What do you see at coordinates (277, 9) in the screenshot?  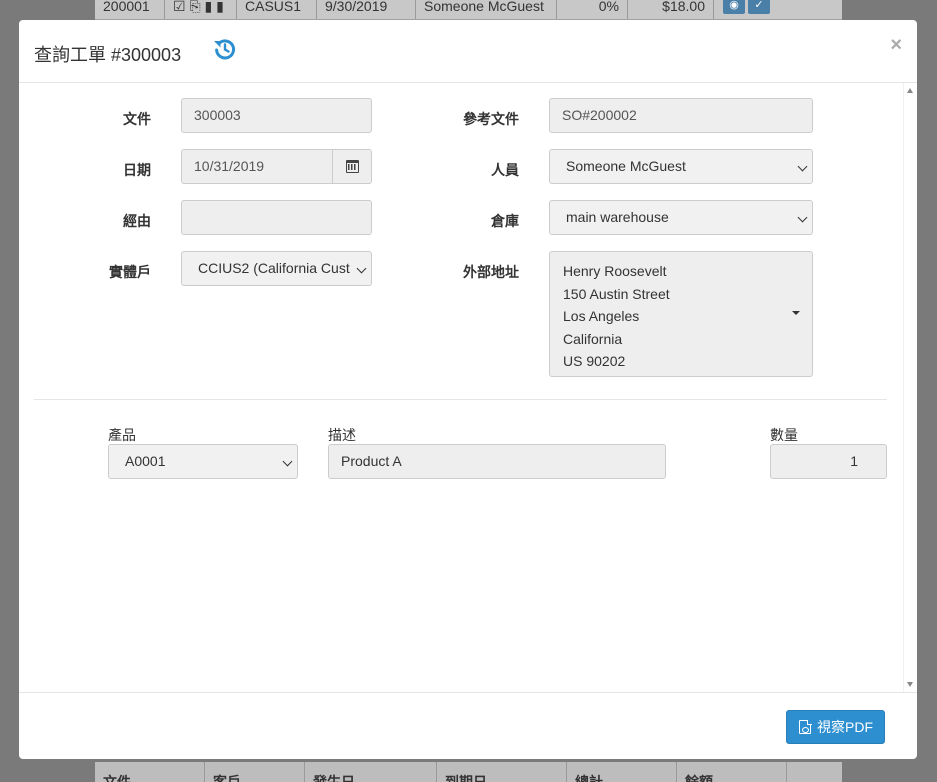 I see `bg-cell-customer: CASUS1` at bounding box center [277, 9].